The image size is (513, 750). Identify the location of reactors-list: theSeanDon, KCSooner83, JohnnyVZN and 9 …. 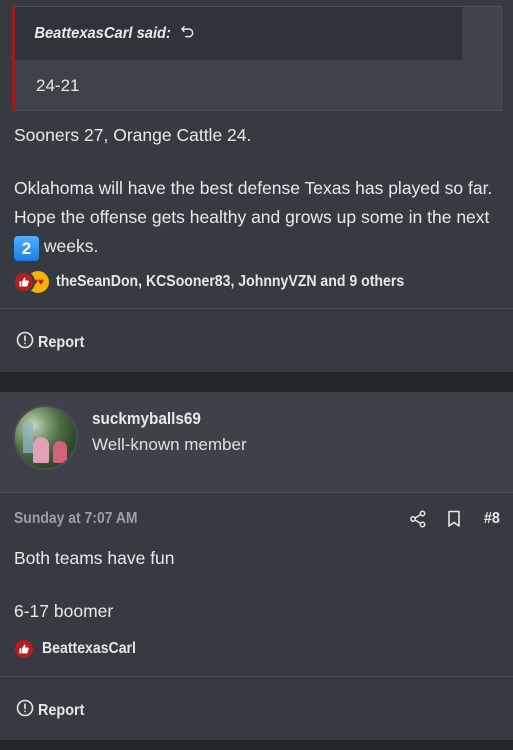
(230, 282).